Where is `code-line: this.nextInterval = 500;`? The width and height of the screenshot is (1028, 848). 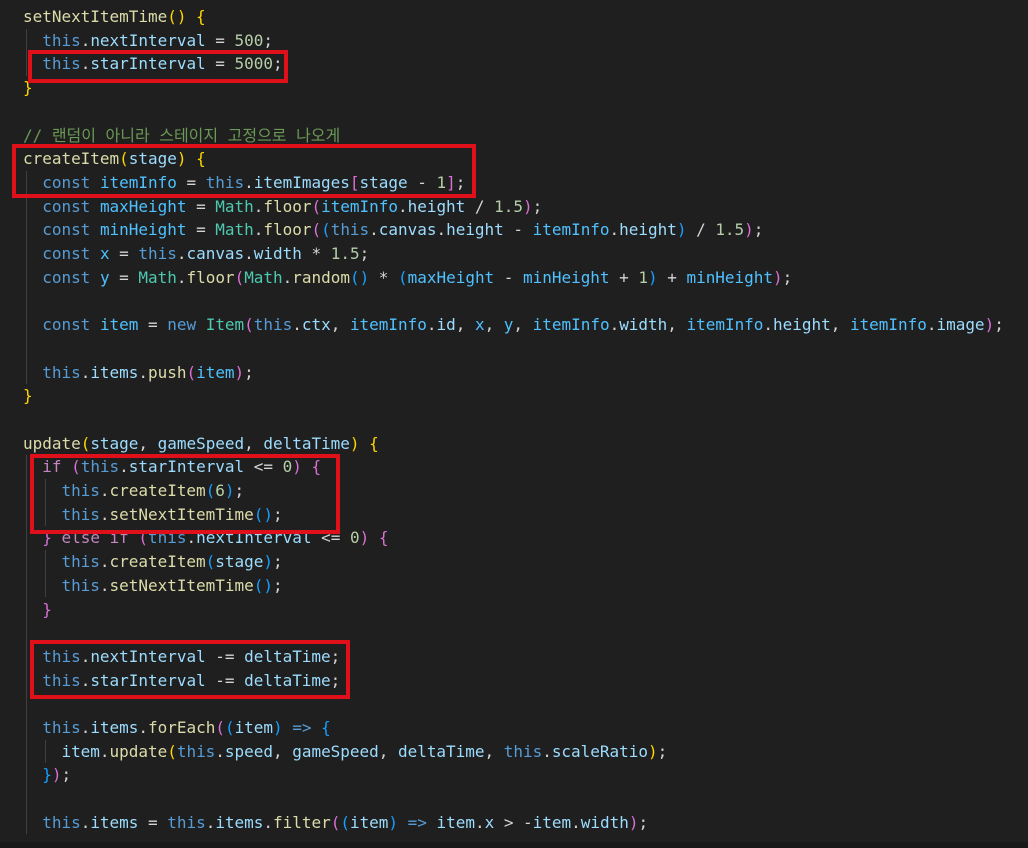 code-line: this.nextInterval = 500; is located at coordinates (148, 41).